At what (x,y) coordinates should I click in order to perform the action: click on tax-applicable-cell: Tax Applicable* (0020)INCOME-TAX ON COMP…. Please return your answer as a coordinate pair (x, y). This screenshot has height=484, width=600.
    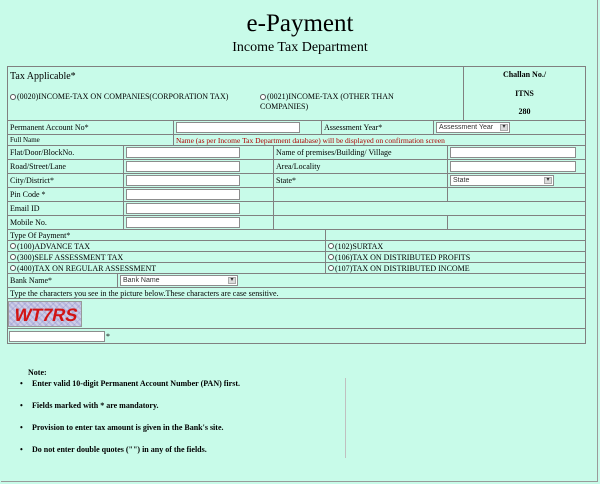
    Looking at the image, I should click on (236, 93).